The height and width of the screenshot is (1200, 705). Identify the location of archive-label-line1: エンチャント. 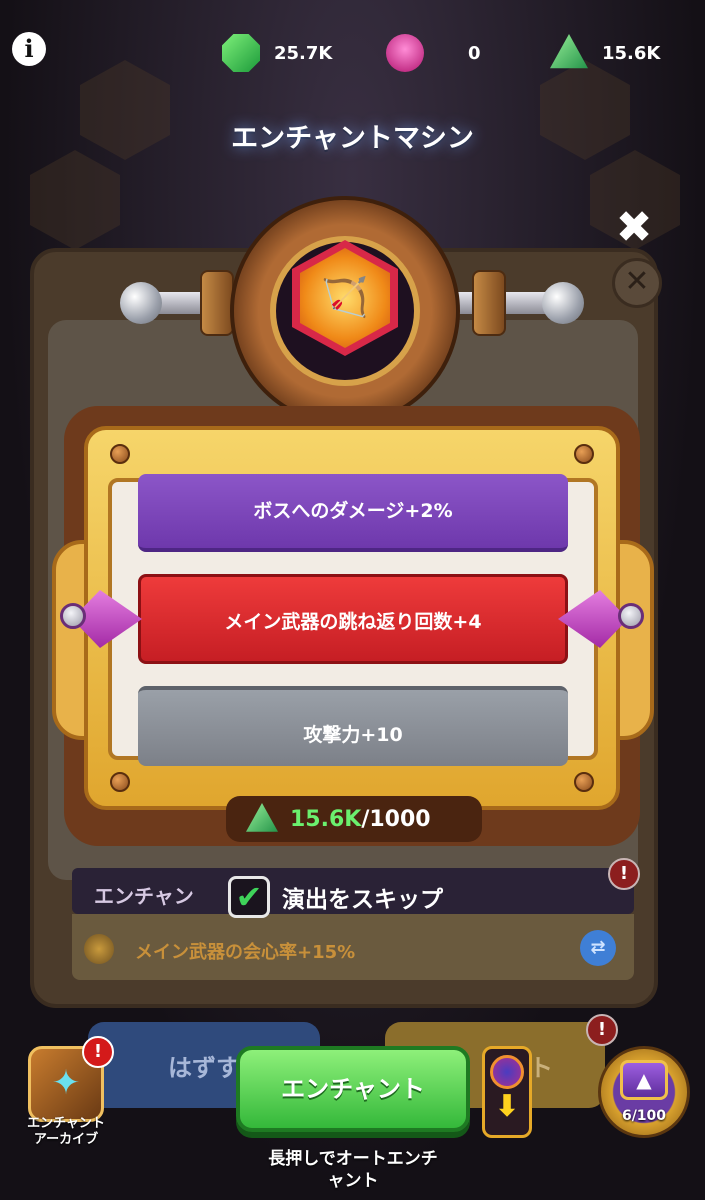
(66, 1123).